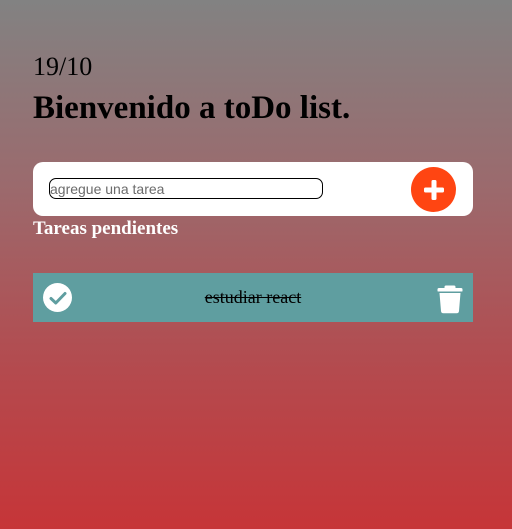 Image resolution: width=512 pixels, height=529 pixels. I want to click on add-task-button, so click(433, 189).